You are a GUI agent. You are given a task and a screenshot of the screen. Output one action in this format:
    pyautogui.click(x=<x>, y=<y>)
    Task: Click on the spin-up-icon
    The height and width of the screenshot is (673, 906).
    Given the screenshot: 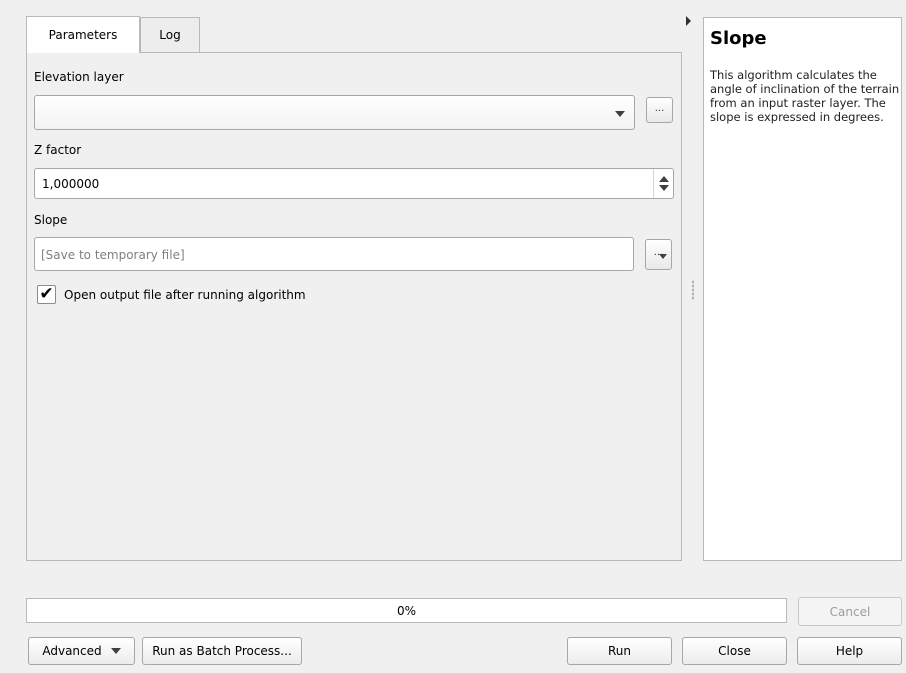 What is the action you would take?
    pyautogui.click(x=664, y=179)
    